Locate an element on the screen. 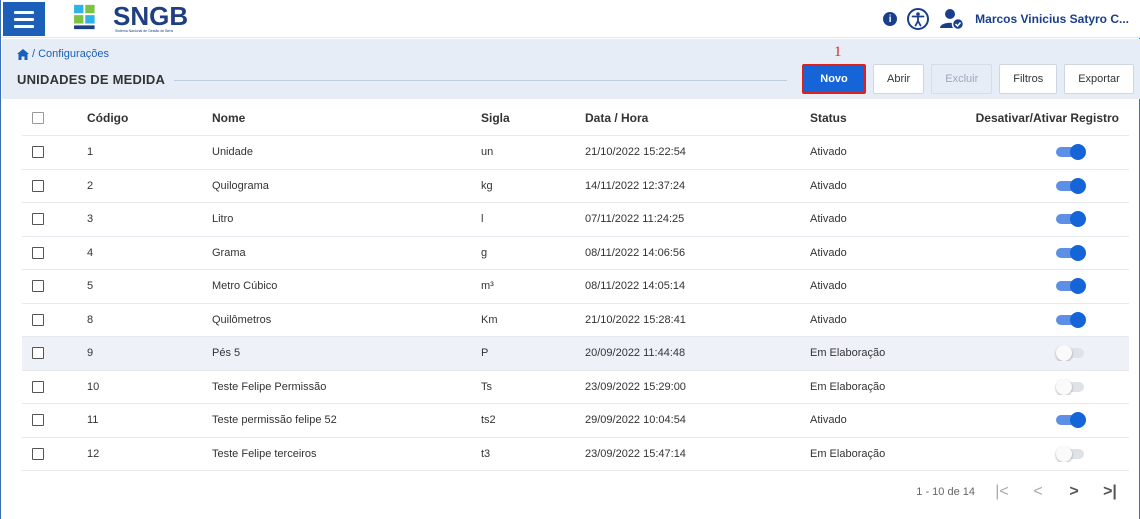  cell-codigo: 12 is located at coordinates (93, 453).